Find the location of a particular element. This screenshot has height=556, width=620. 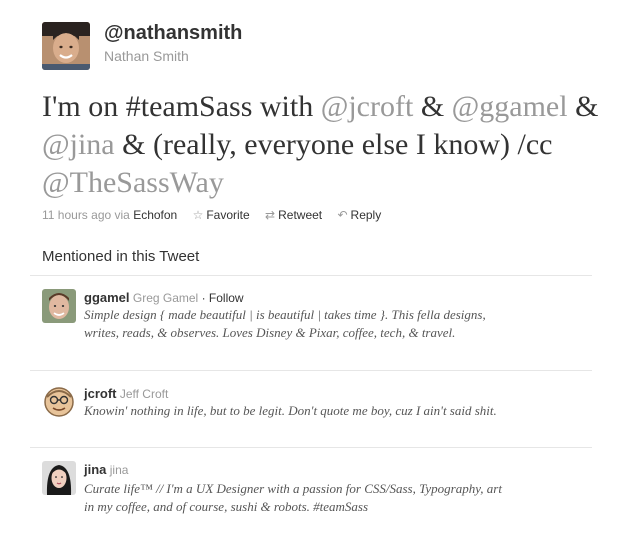

mention-link: @ggamel is located at coordinates (510, 106).